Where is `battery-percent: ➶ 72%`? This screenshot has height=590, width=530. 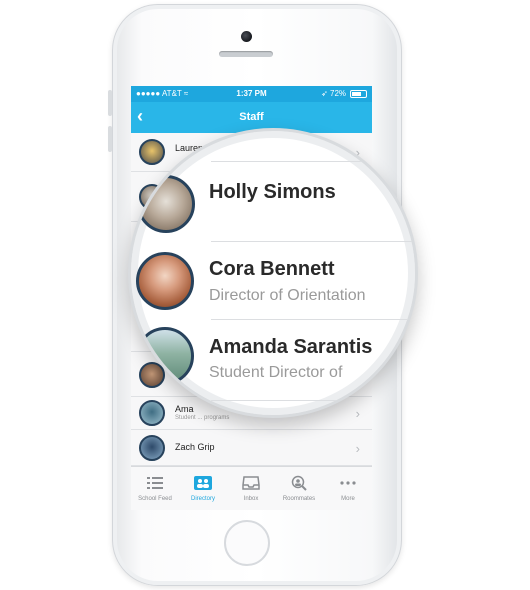 battery-percent: ➶ 72% is located at coordinates (333, 93).